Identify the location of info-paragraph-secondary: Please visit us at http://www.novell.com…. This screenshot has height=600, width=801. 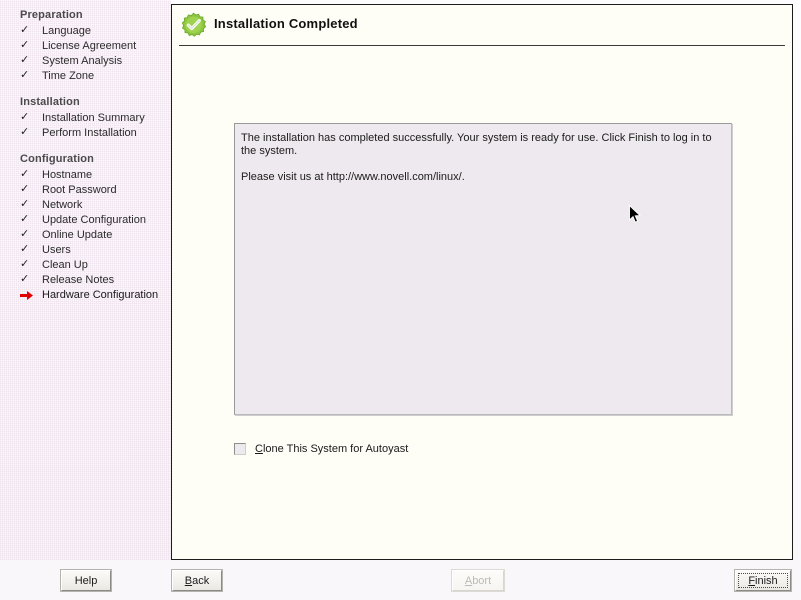
(353, 177).